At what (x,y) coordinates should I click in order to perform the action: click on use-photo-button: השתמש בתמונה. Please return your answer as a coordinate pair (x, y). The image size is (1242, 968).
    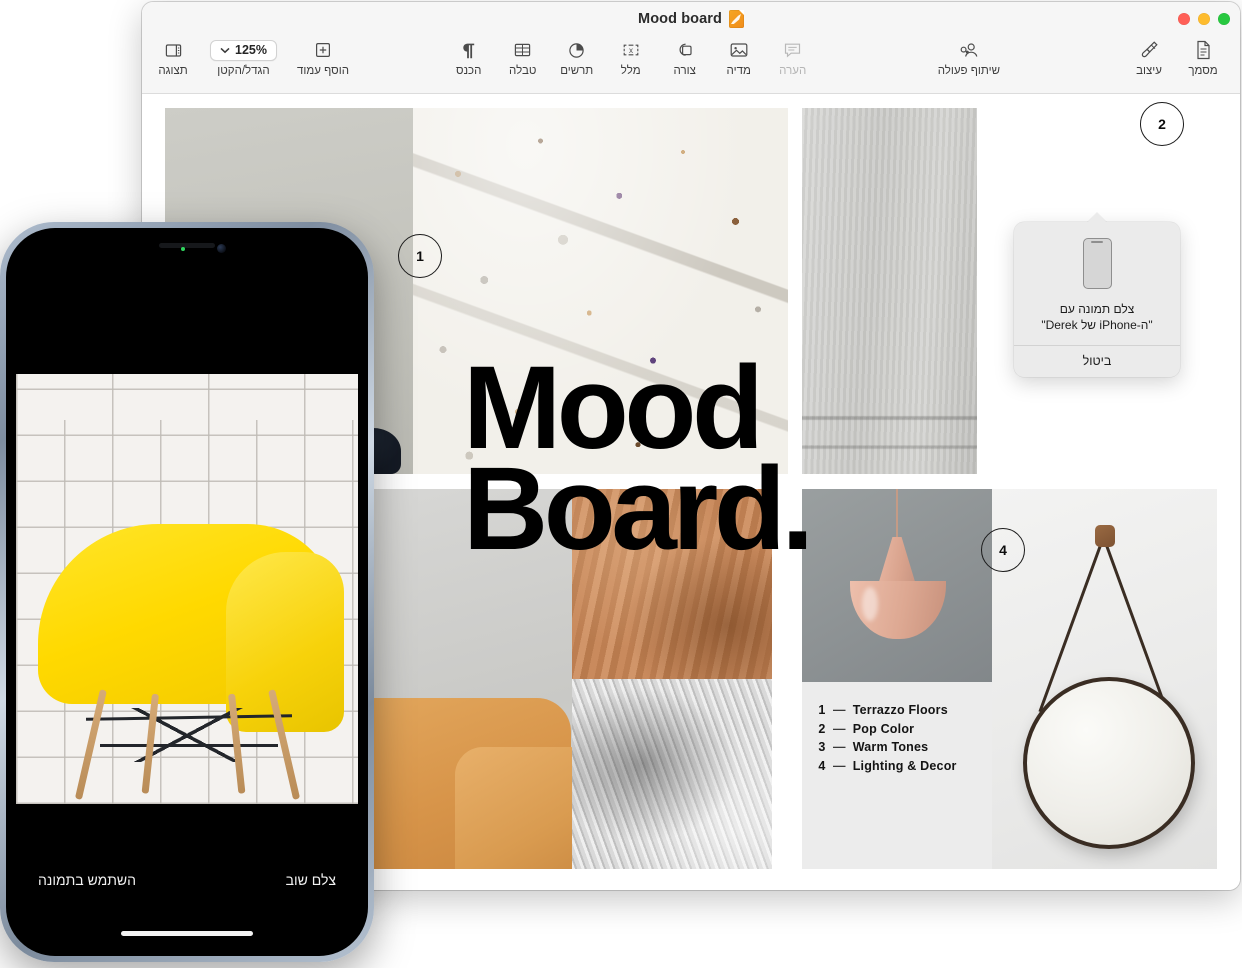
    Looking at the image, I should click on (87, 880).